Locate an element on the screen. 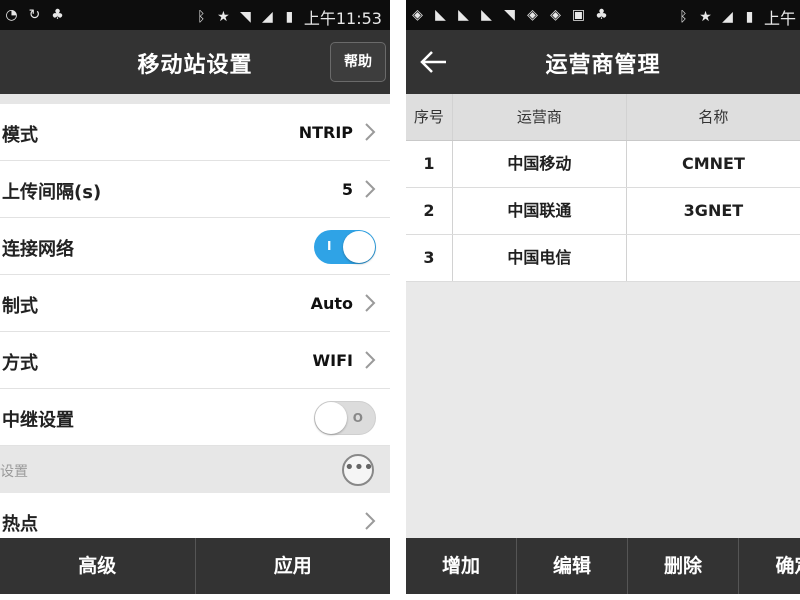  delete-button: 删除 is located at coordinates (683, 566).